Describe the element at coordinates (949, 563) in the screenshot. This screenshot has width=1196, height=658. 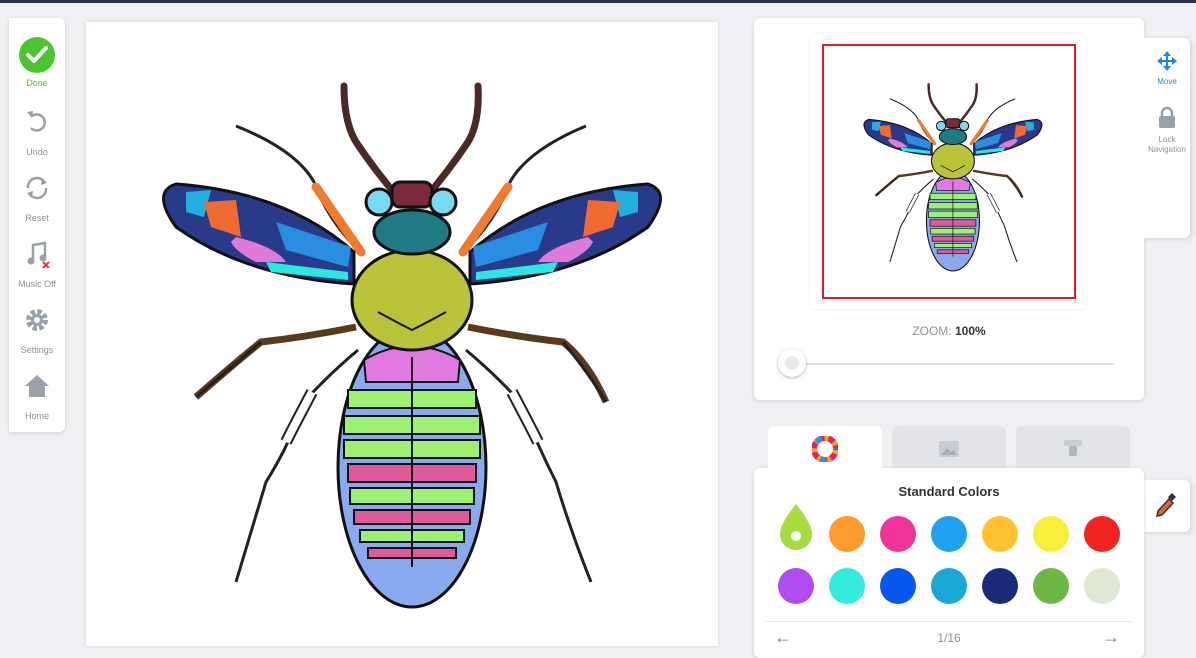
I see `color-palette: Standard Colors ← 1/16 →` at that location.